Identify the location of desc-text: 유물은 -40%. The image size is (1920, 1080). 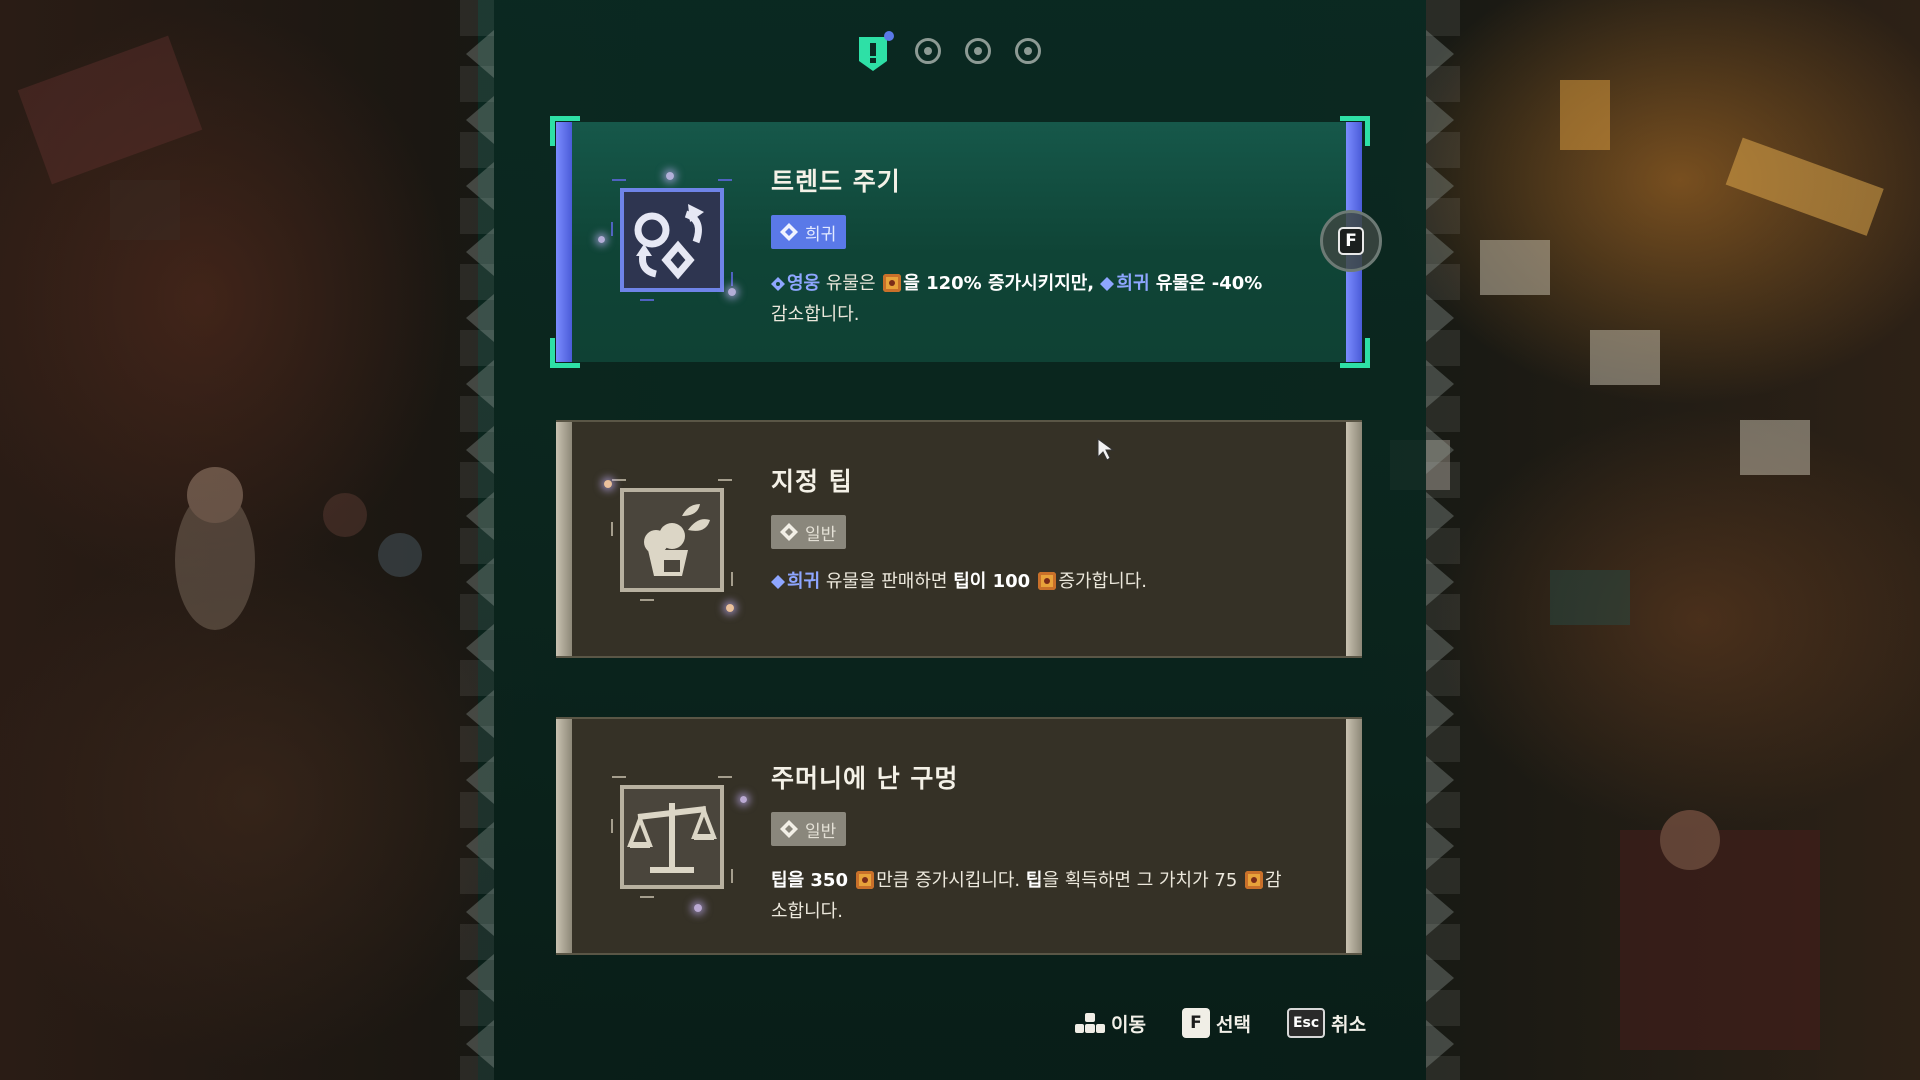
(1206, 283).